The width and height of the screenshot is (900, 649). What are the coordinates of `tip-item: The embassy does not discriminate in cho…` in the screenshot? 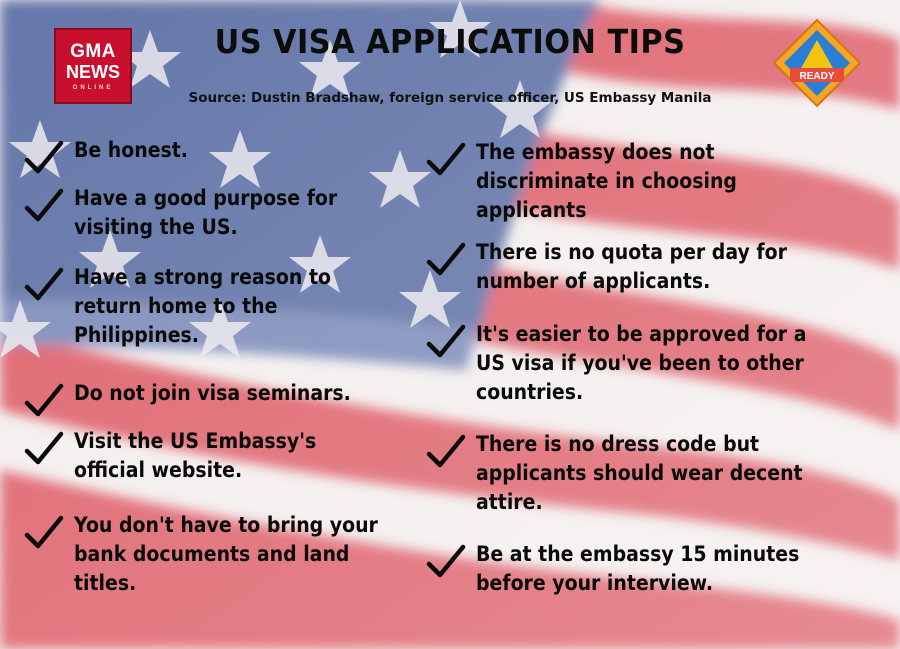 It's located at (636, 181).